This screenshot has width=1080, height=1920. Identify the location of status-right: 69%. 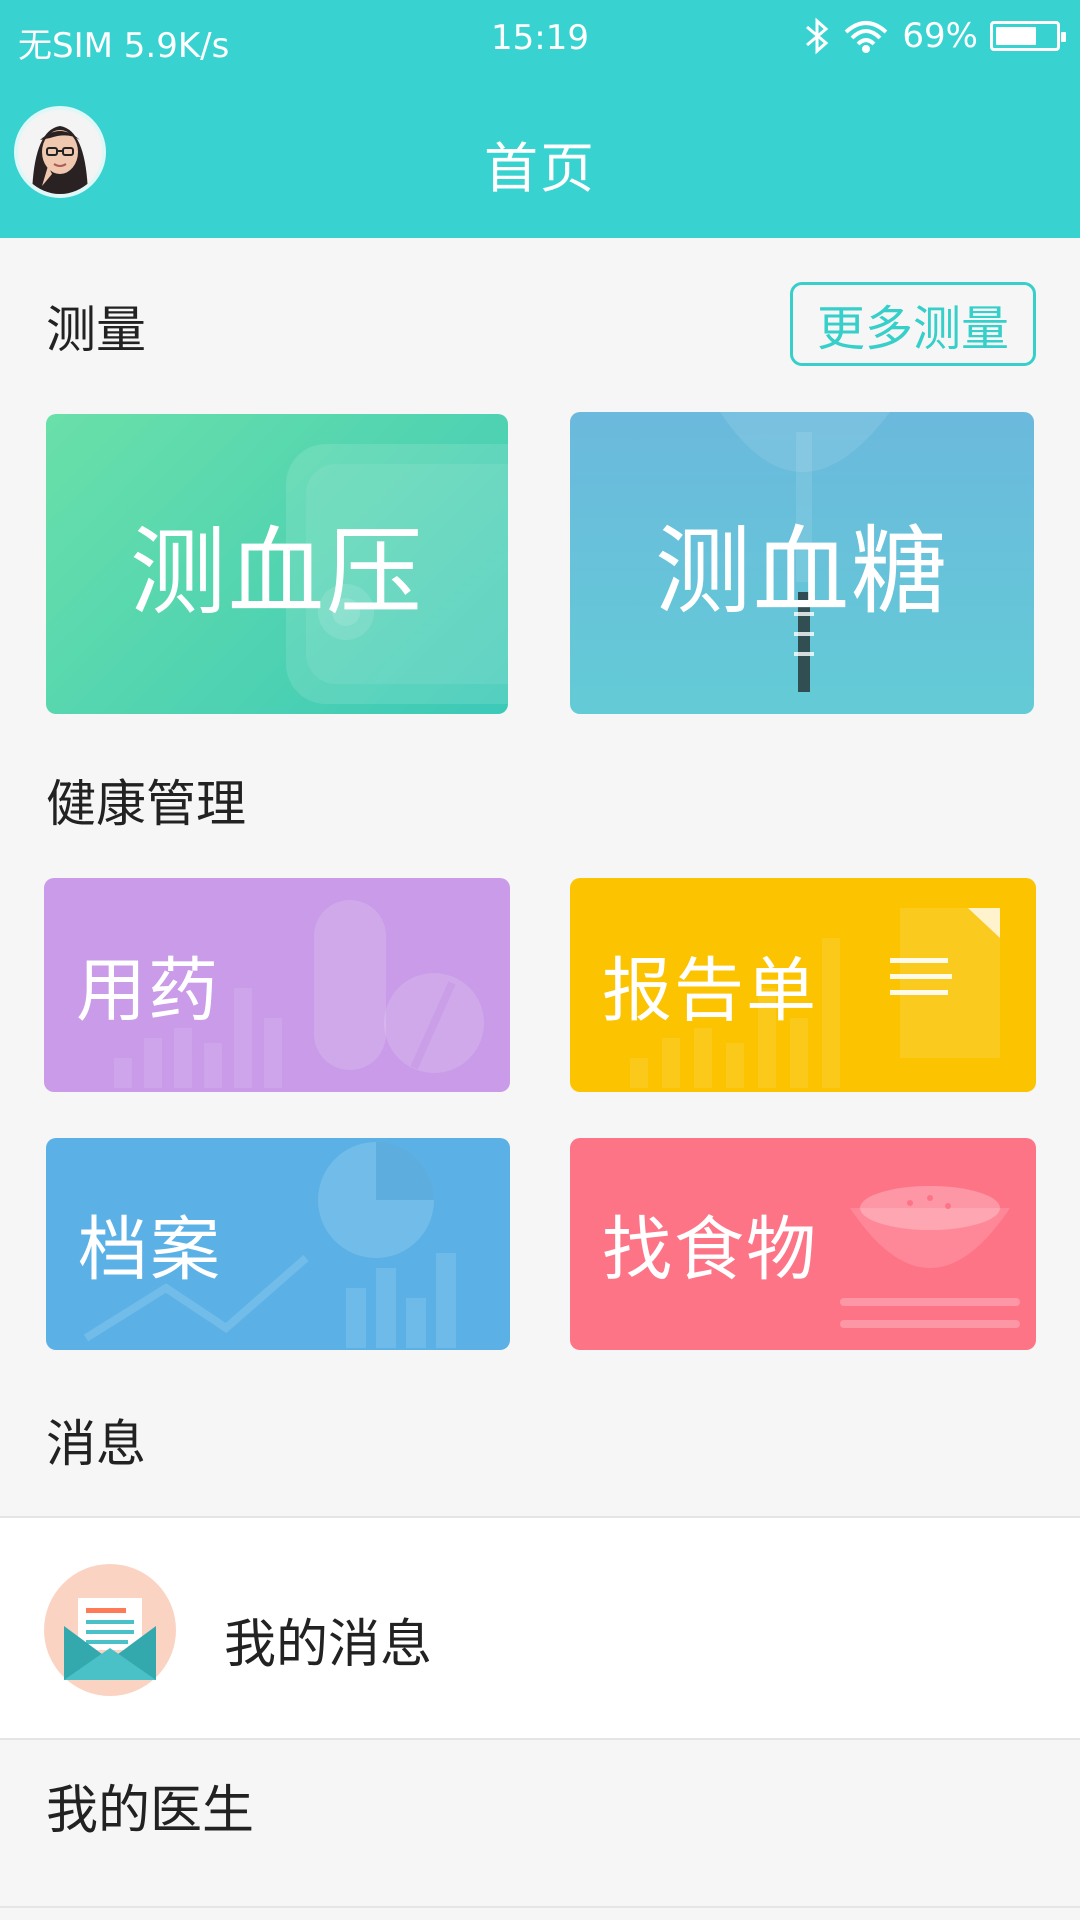
(935, 36).